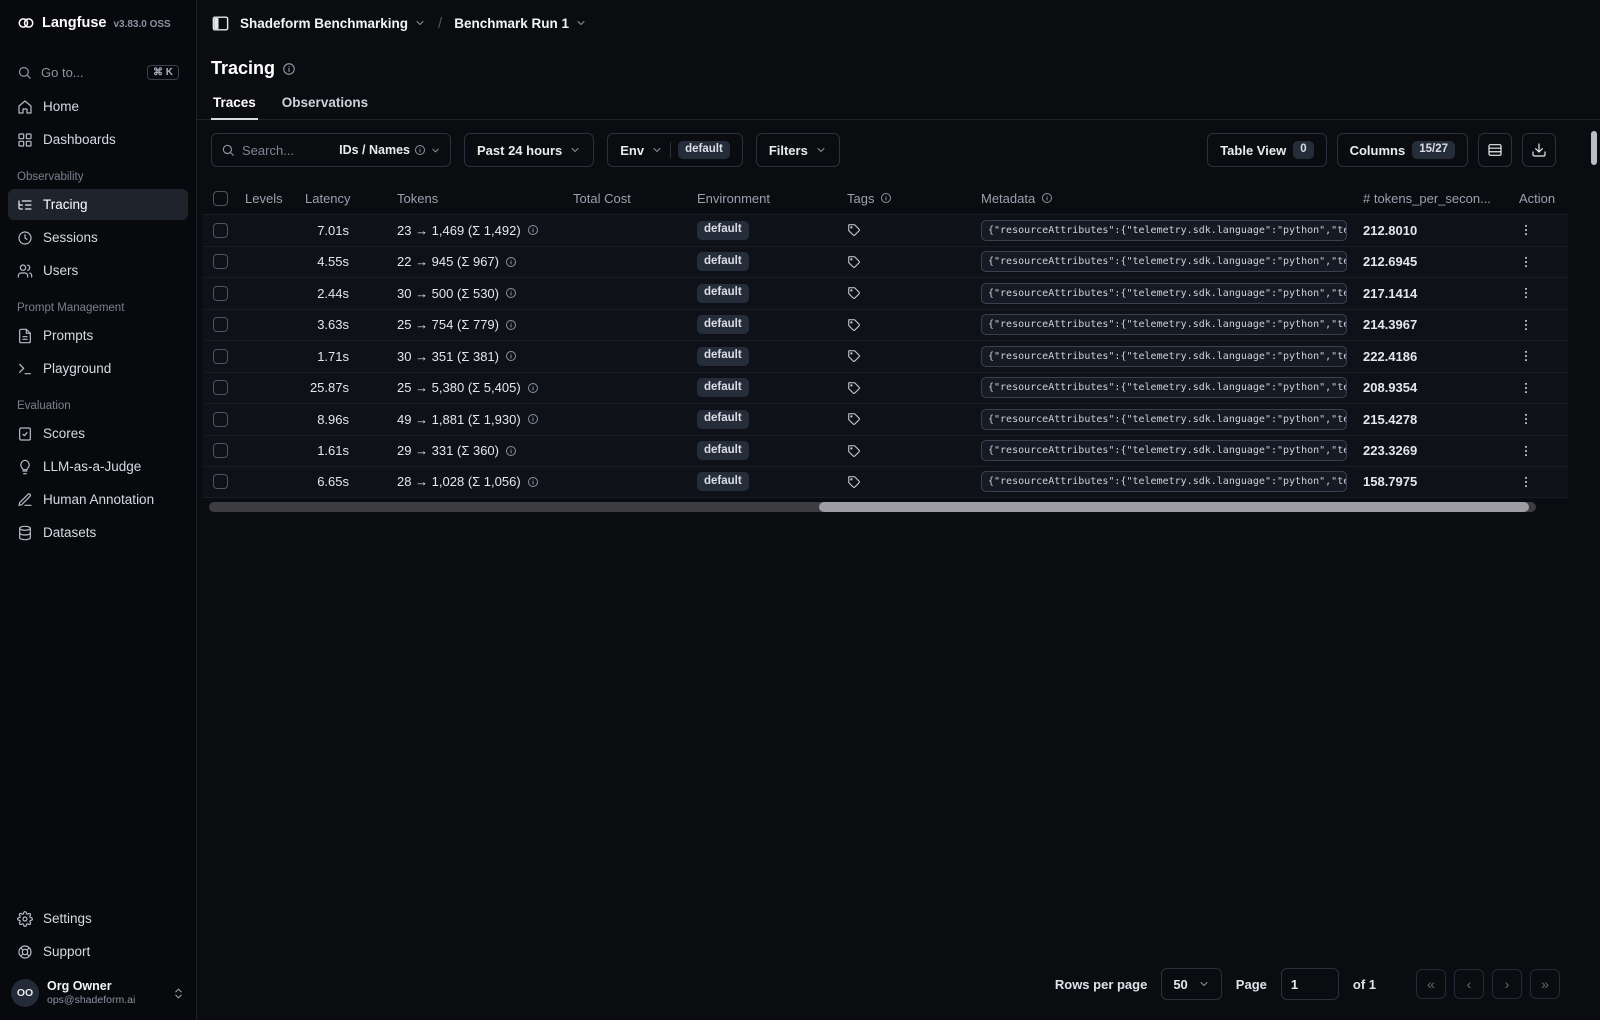  Describe the element at coordinates (520, 23) in the screenshot. I see `project-selector: Benchmark Run 1` at that location.